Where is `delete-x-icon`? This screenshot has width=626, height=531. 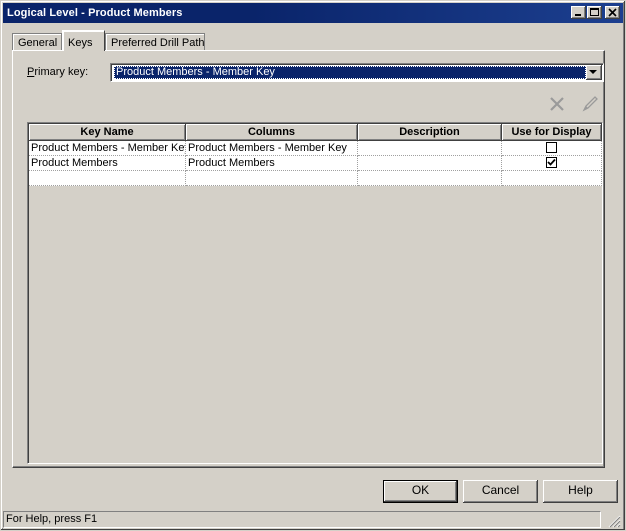 delete-x-icon is located at coordinates (557, 104).